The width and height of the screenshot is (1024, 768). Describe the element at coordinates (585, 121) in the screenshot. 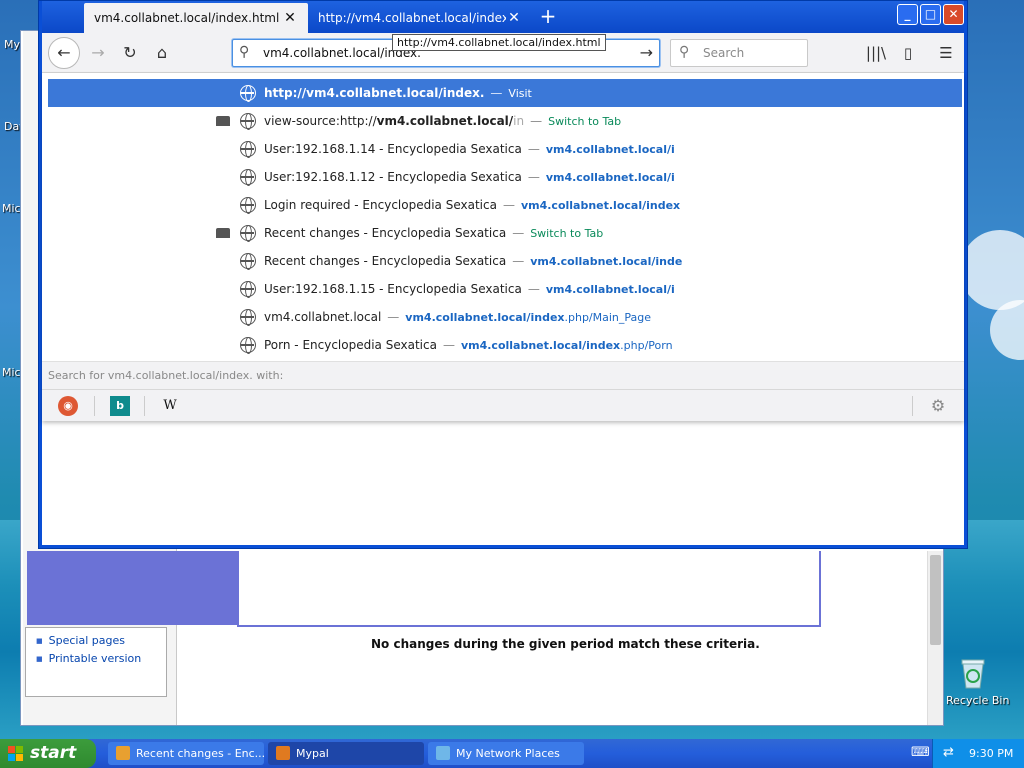

I see `suggestion-action: Switch to Tab` at that location.